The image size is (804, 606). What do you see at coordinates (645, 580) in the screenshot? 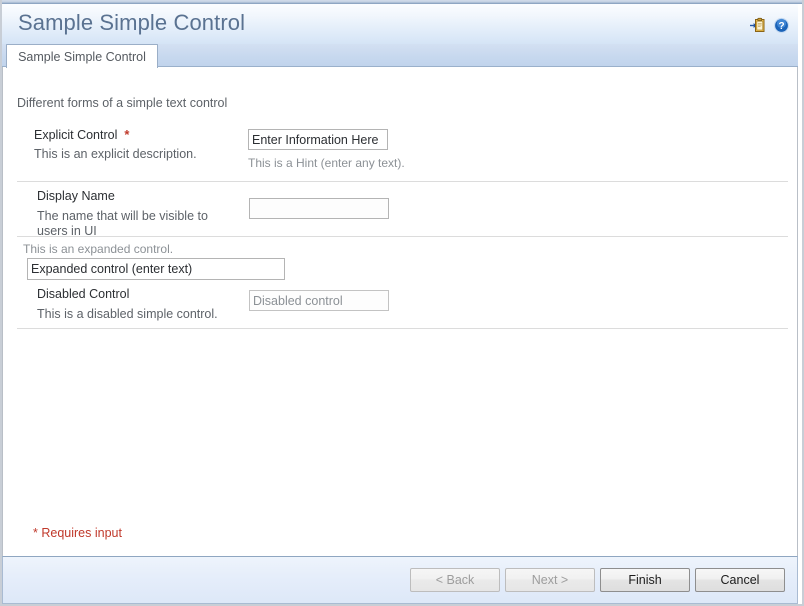
I see `finish-button: Finish` at bounding box center [645, 580].